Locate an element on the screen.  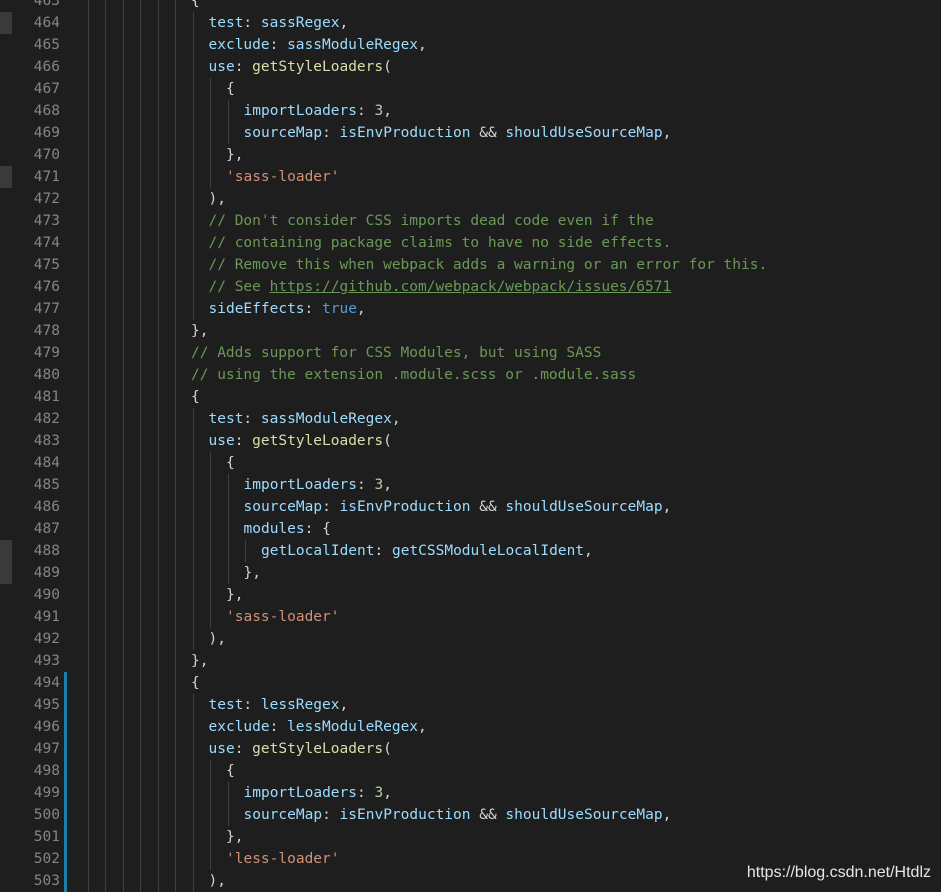
line-number: 492 is located at coordinates (37, 639).